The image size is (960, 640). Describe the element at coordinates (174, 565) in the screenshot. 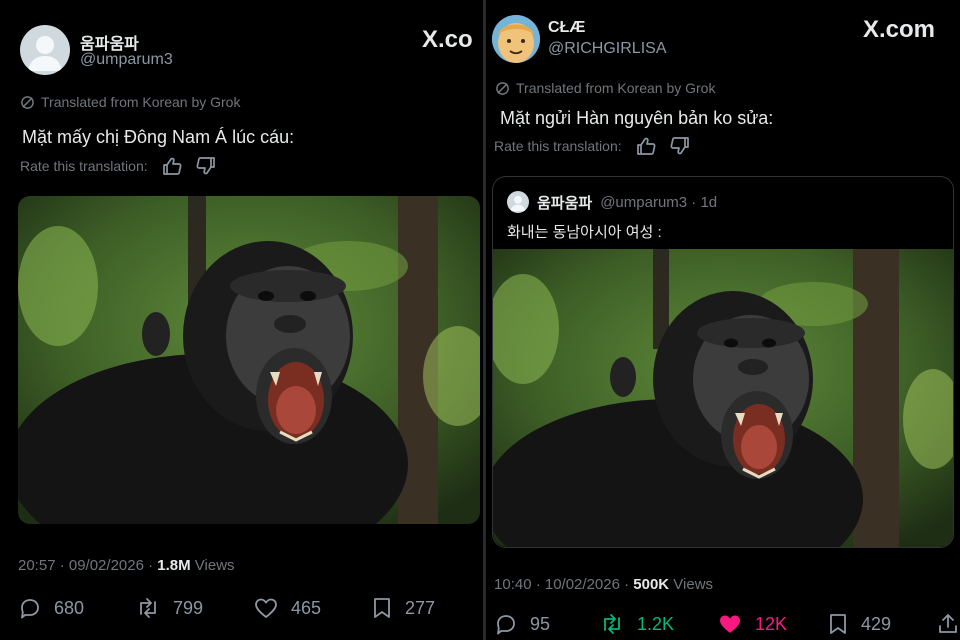

I see `left-views-count: 1.8M` at that location.